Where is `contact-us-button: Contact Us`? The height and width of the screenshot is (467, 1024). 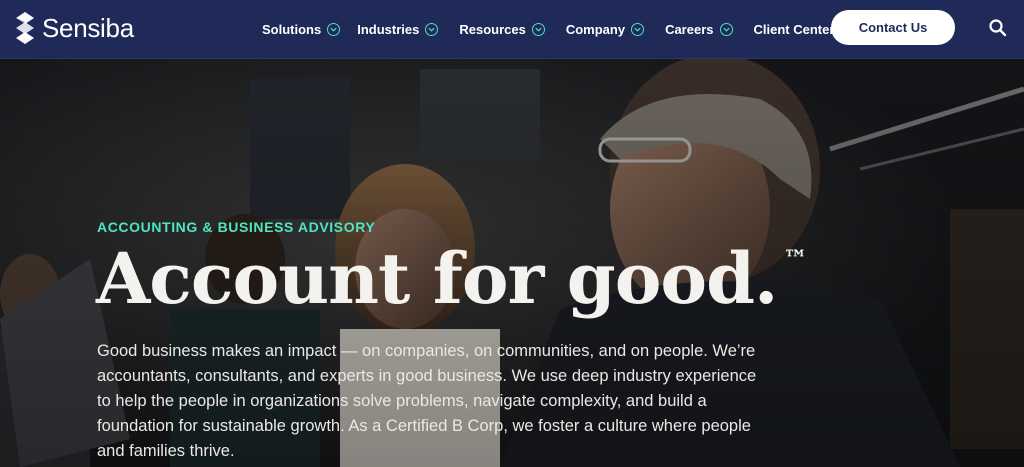 contact-us-button: Contact Us is located at coordinates (893, 27).